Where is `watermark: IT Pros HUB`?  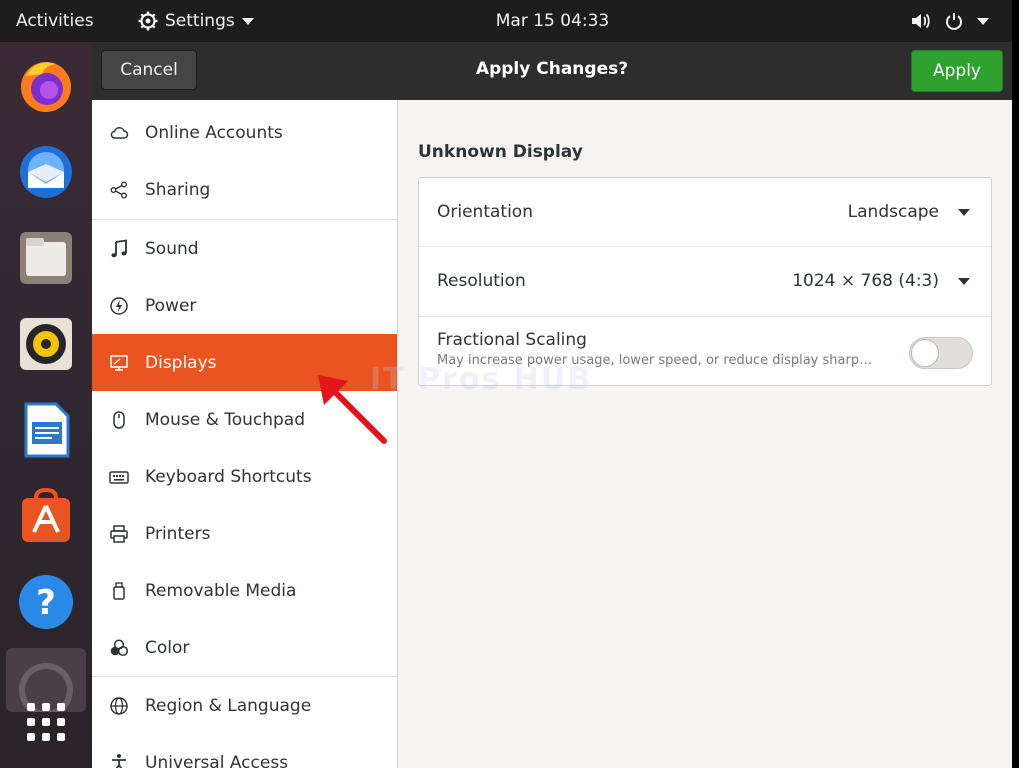 watermark: IT Pros HUB is located at coordinates (481, 379).